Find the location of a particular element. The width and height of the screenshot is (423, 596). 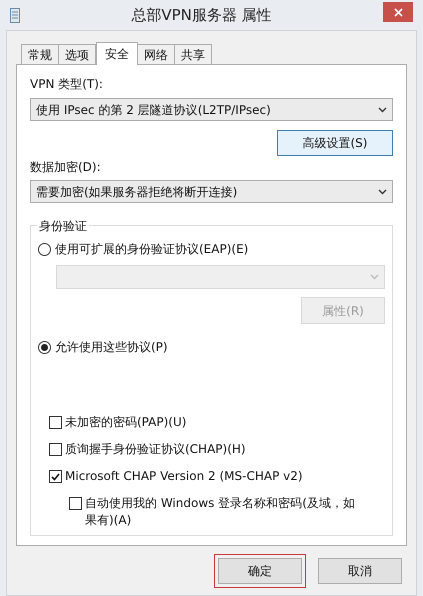

radio-label: 允许使用这些协议(P) is located at coordinates (111, 347).